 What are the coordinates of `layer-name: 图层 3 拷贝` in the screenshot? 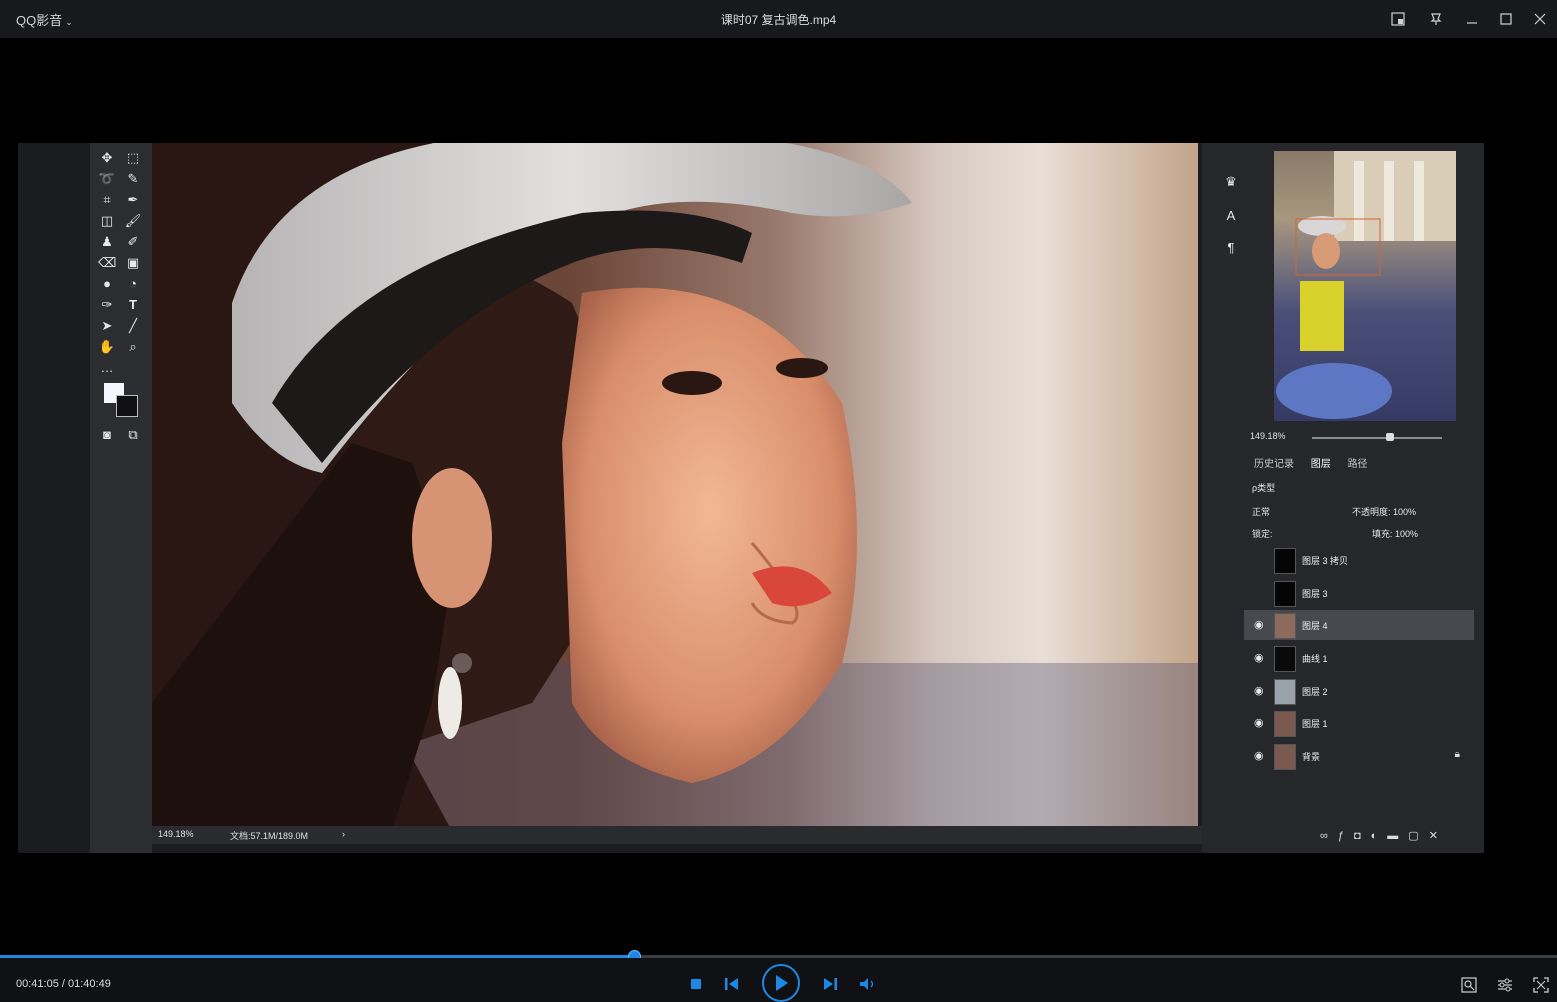 It's located at (1325, 561).